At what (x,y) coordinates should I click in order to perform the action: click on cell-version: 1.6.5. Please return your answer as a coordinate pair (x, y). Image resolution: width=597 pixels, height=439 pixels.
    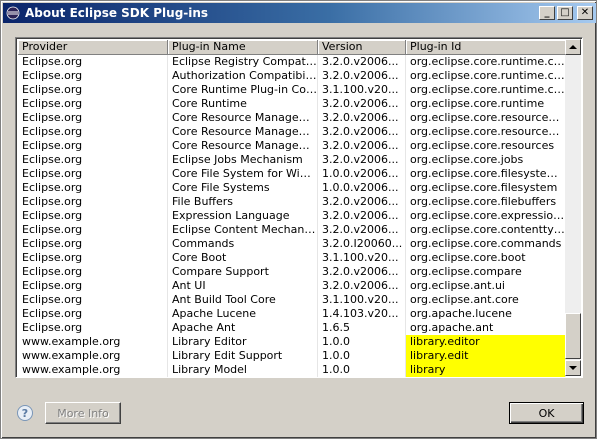
    Looking at the image, I should click on (362, 328).